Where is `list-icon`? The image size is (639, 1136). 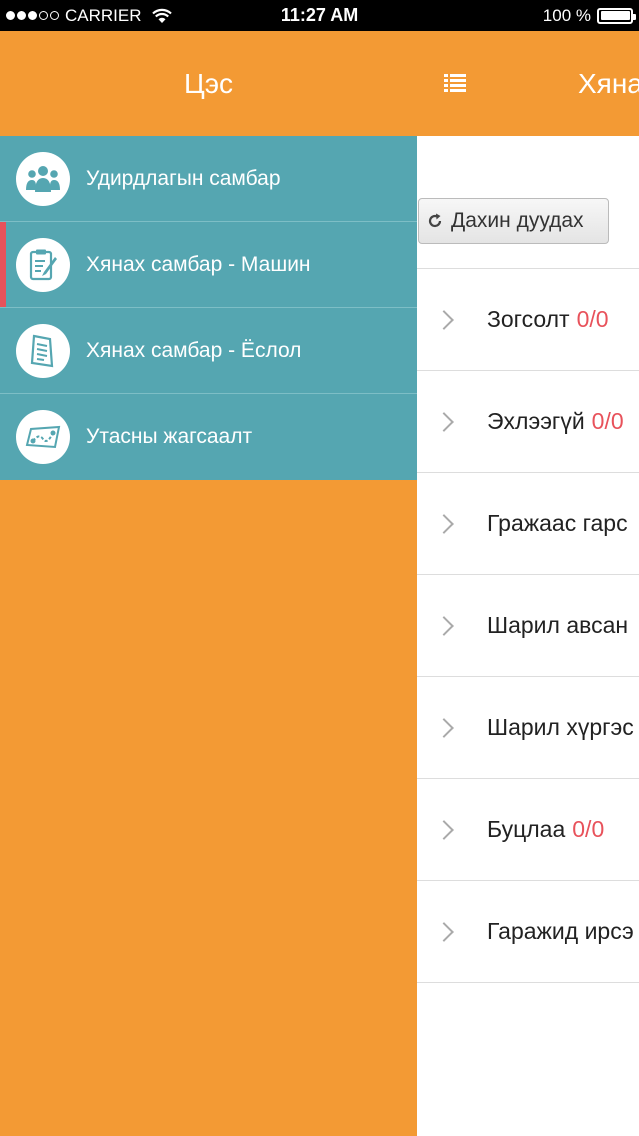
list-icon is located at coordinates (455, 83).